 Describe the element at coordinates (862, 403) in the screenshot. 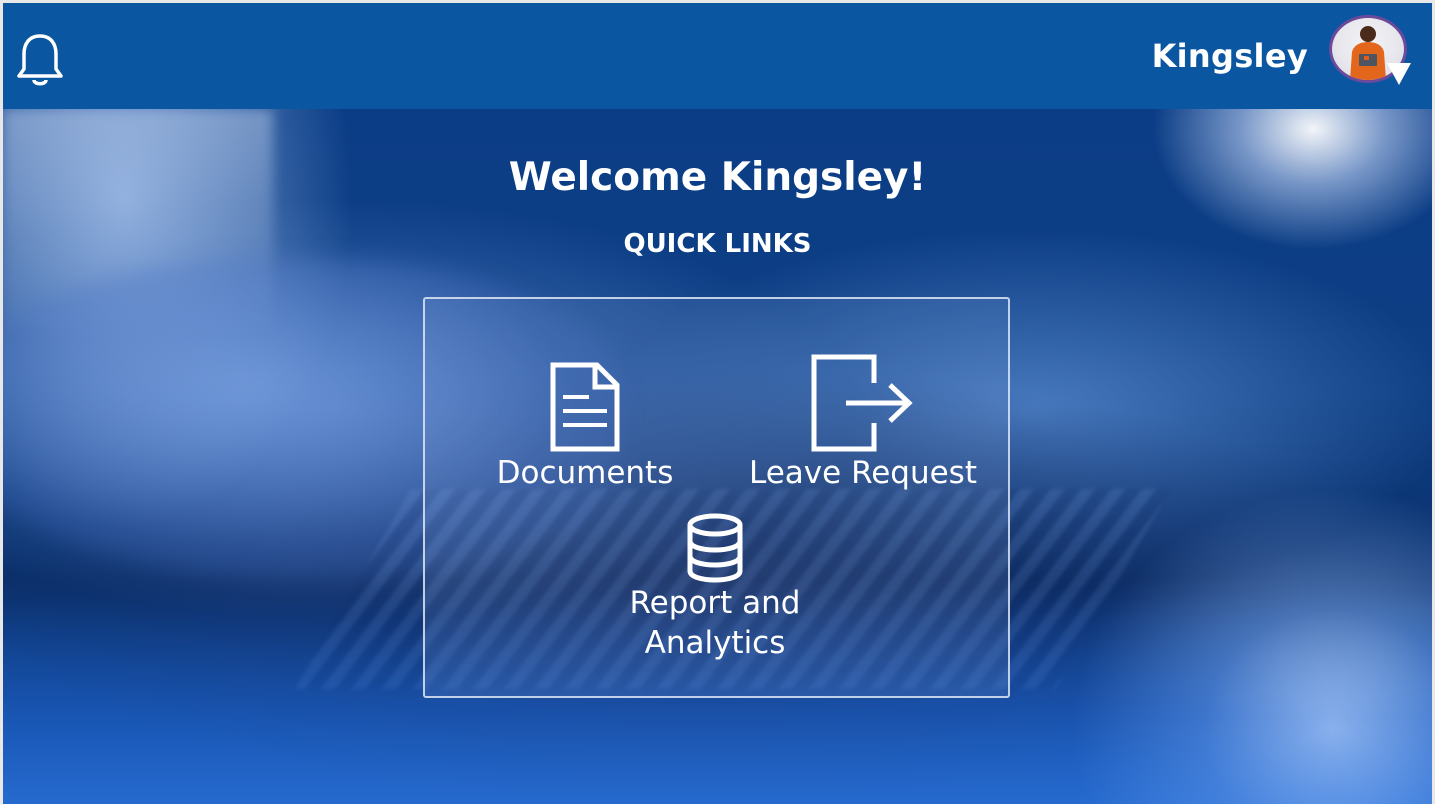

I see `exit-arrow-icon` at that location.